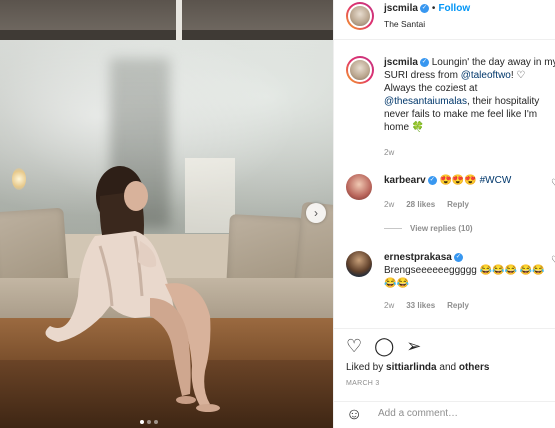 Image resolution: width=555 pixels, height=428 pixels. Describe the element at coordinates (444, 20) in the screenshot. I see `post-header: jscmila ✓ • Follow The Santai` at that location.